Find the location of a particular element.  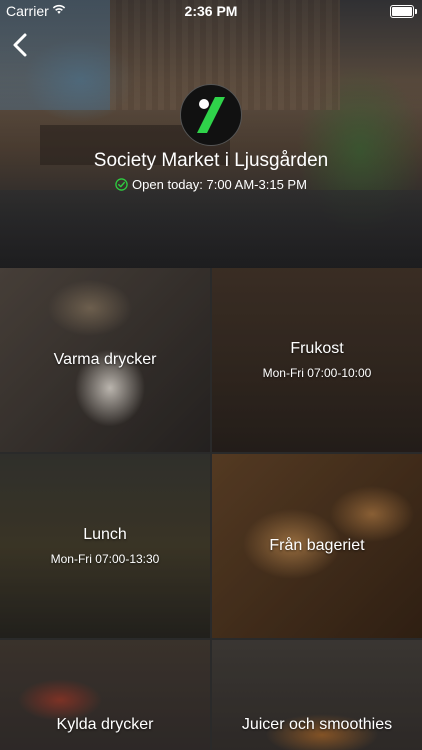

category-tile-varma-drycker: Varma drycker is located at coordinates (105, 360).